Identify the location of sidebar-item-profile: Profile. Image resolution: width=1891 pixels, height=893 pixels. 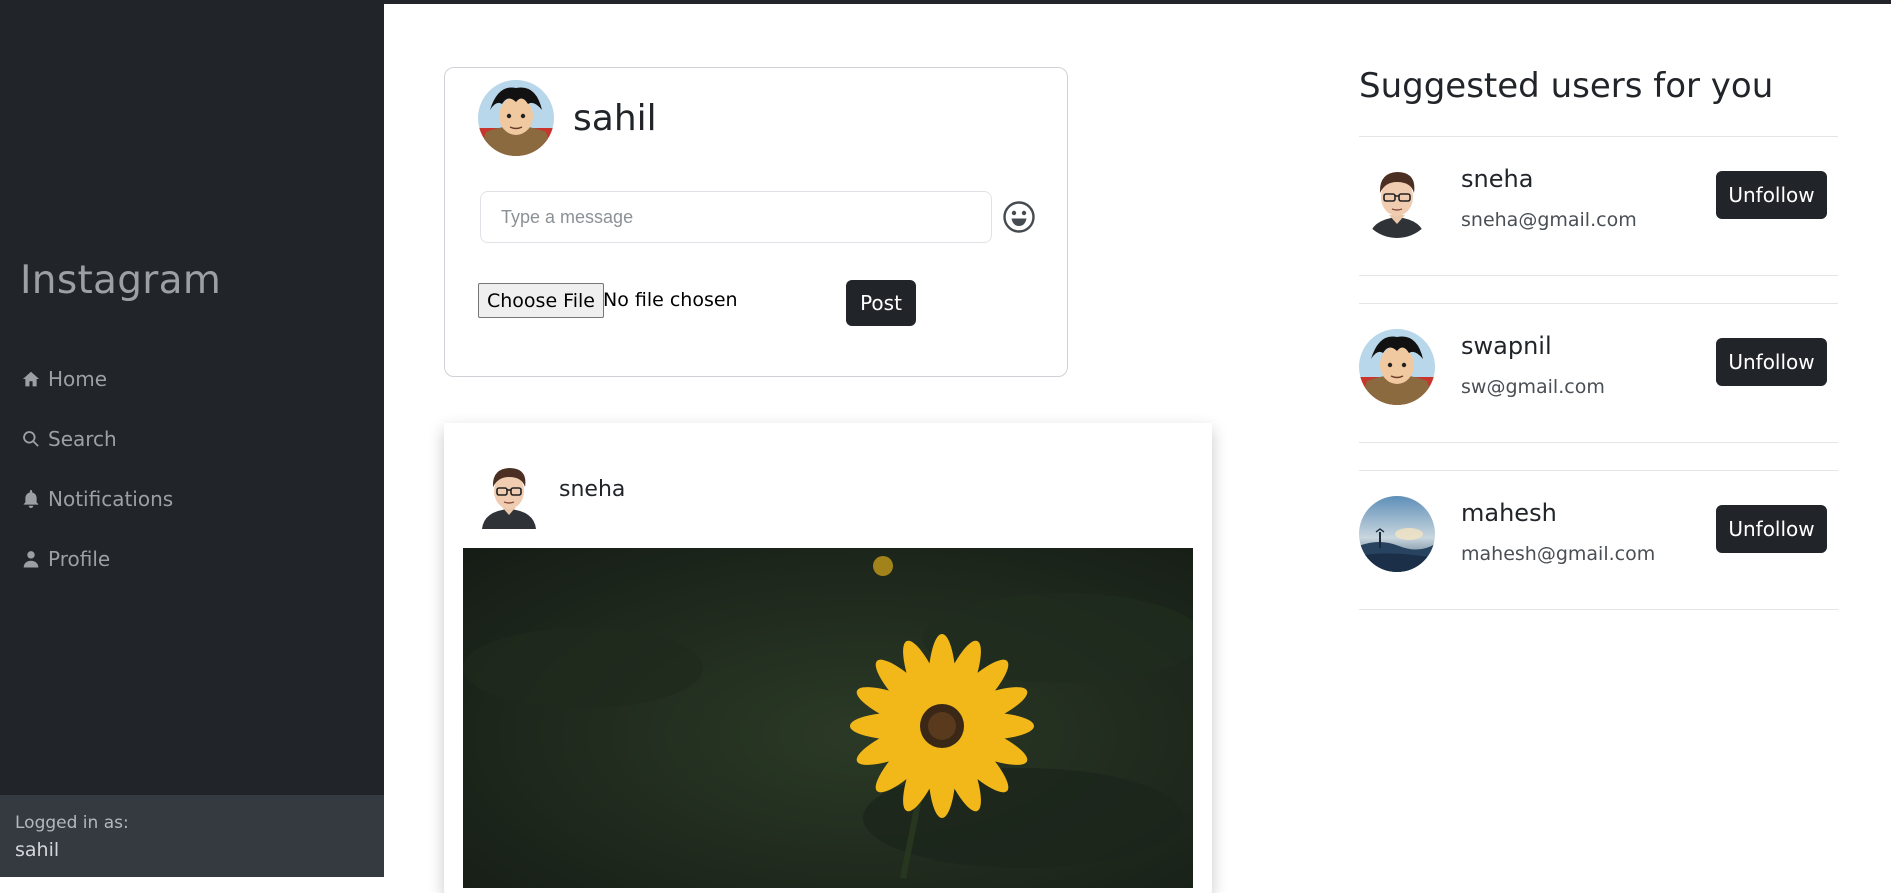
(96, 559).